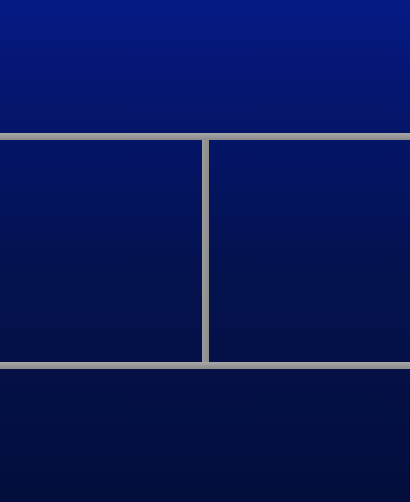 The image size is (410, 502). Describe the element at coordinates (205, 251) in the screenshot. I see `vertical-divider` at that location.